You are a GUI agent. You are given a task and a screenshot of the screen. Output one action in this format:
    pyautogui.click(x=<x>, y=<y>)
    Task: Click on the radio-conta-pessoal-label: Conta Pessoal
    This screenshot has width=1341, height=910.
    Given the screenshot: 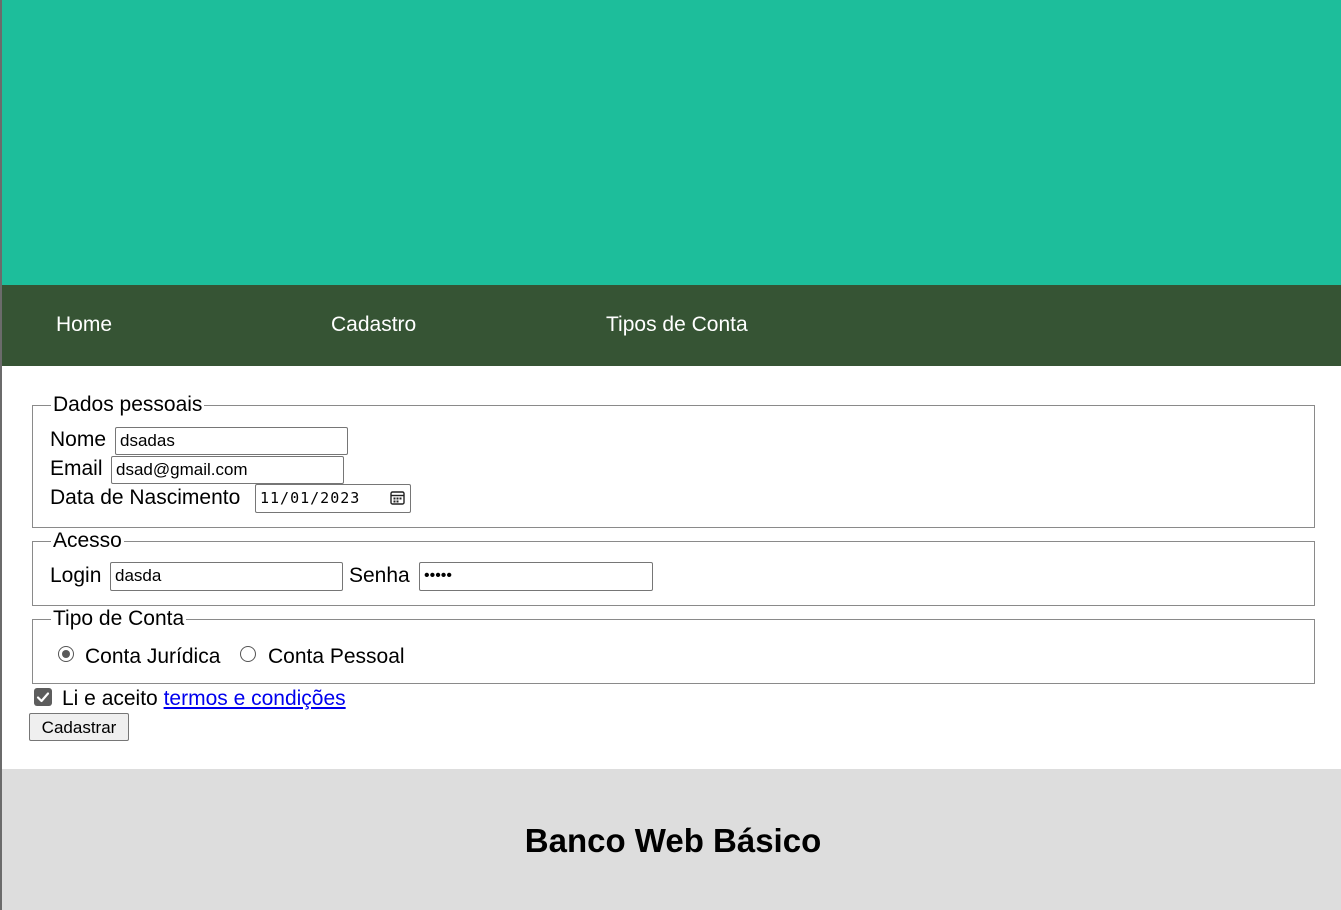 What is the action you would take?
    pyautogui.click(x=336, y=656)
    